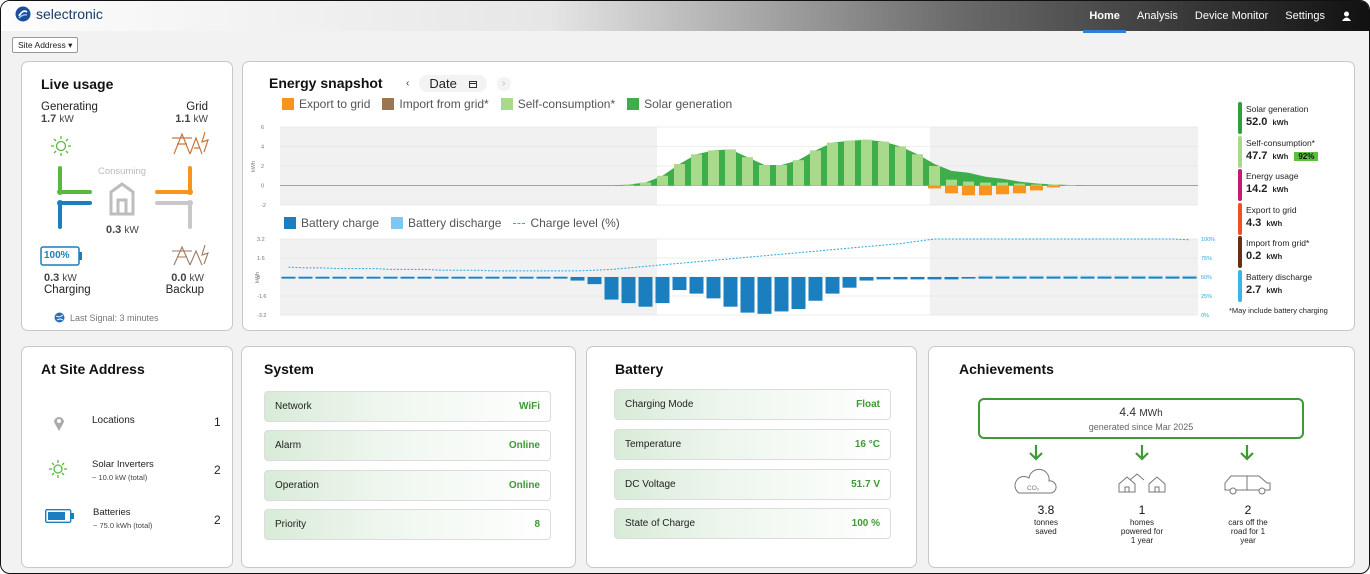  I want to click on nav-settings: Settings, so click(1305, 16).